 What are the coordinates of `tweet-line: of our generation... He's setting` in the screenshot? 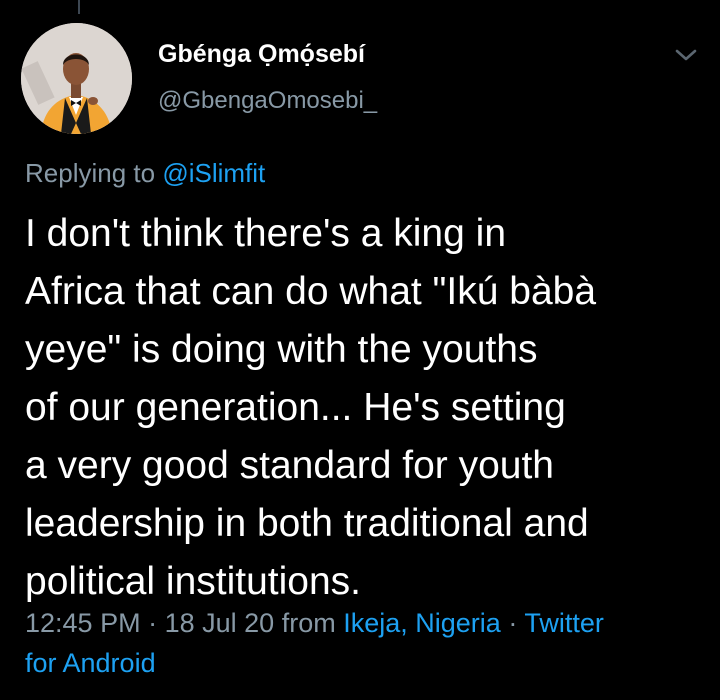 It's located at (295, 407).